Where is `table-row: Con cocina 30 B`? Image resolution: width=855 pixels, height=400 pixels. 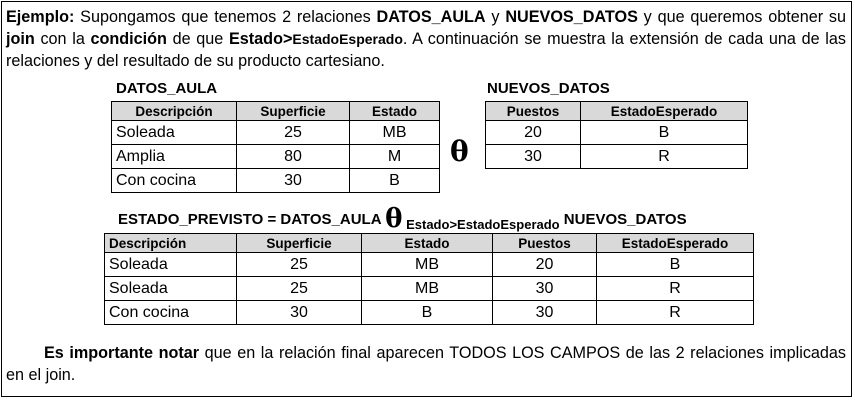
table-row: Con cocina 30 B is located at coordinates (275, 180).